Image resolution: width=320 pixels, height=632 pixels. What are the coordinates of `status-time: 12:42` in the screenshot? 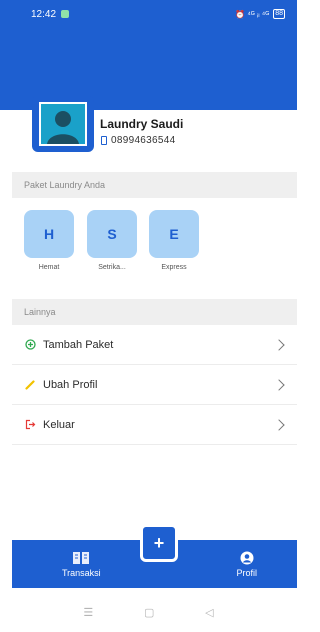 It's located at (44, 14).